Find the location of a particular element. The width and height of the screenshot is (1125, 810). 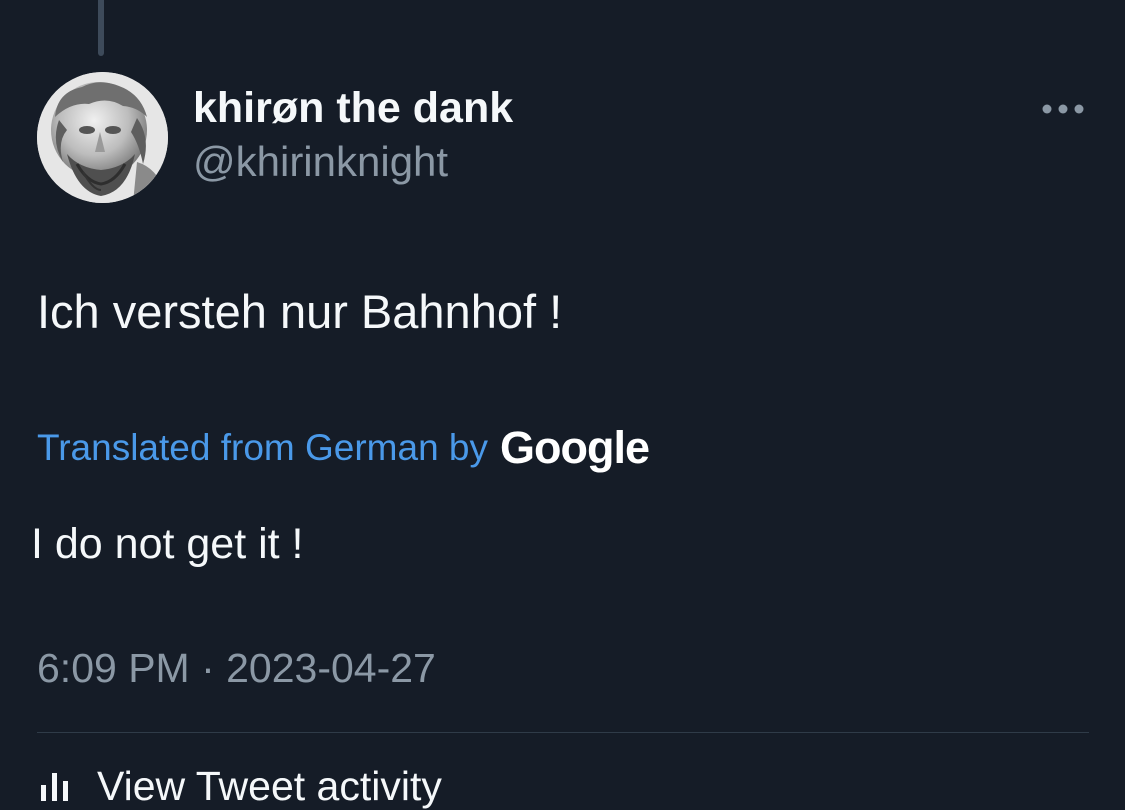

thread-connector-line is located at coordinates (101, 28).